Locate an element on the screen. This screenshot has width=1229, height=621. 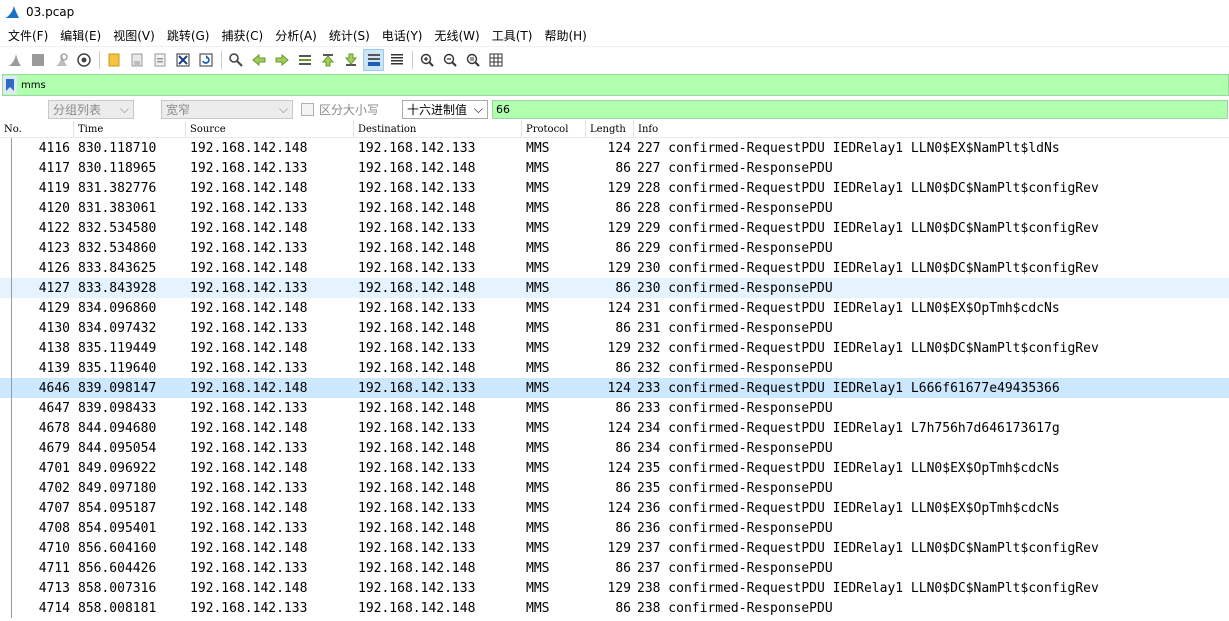
zoom-in-icon is located at coordinates (426, 60).